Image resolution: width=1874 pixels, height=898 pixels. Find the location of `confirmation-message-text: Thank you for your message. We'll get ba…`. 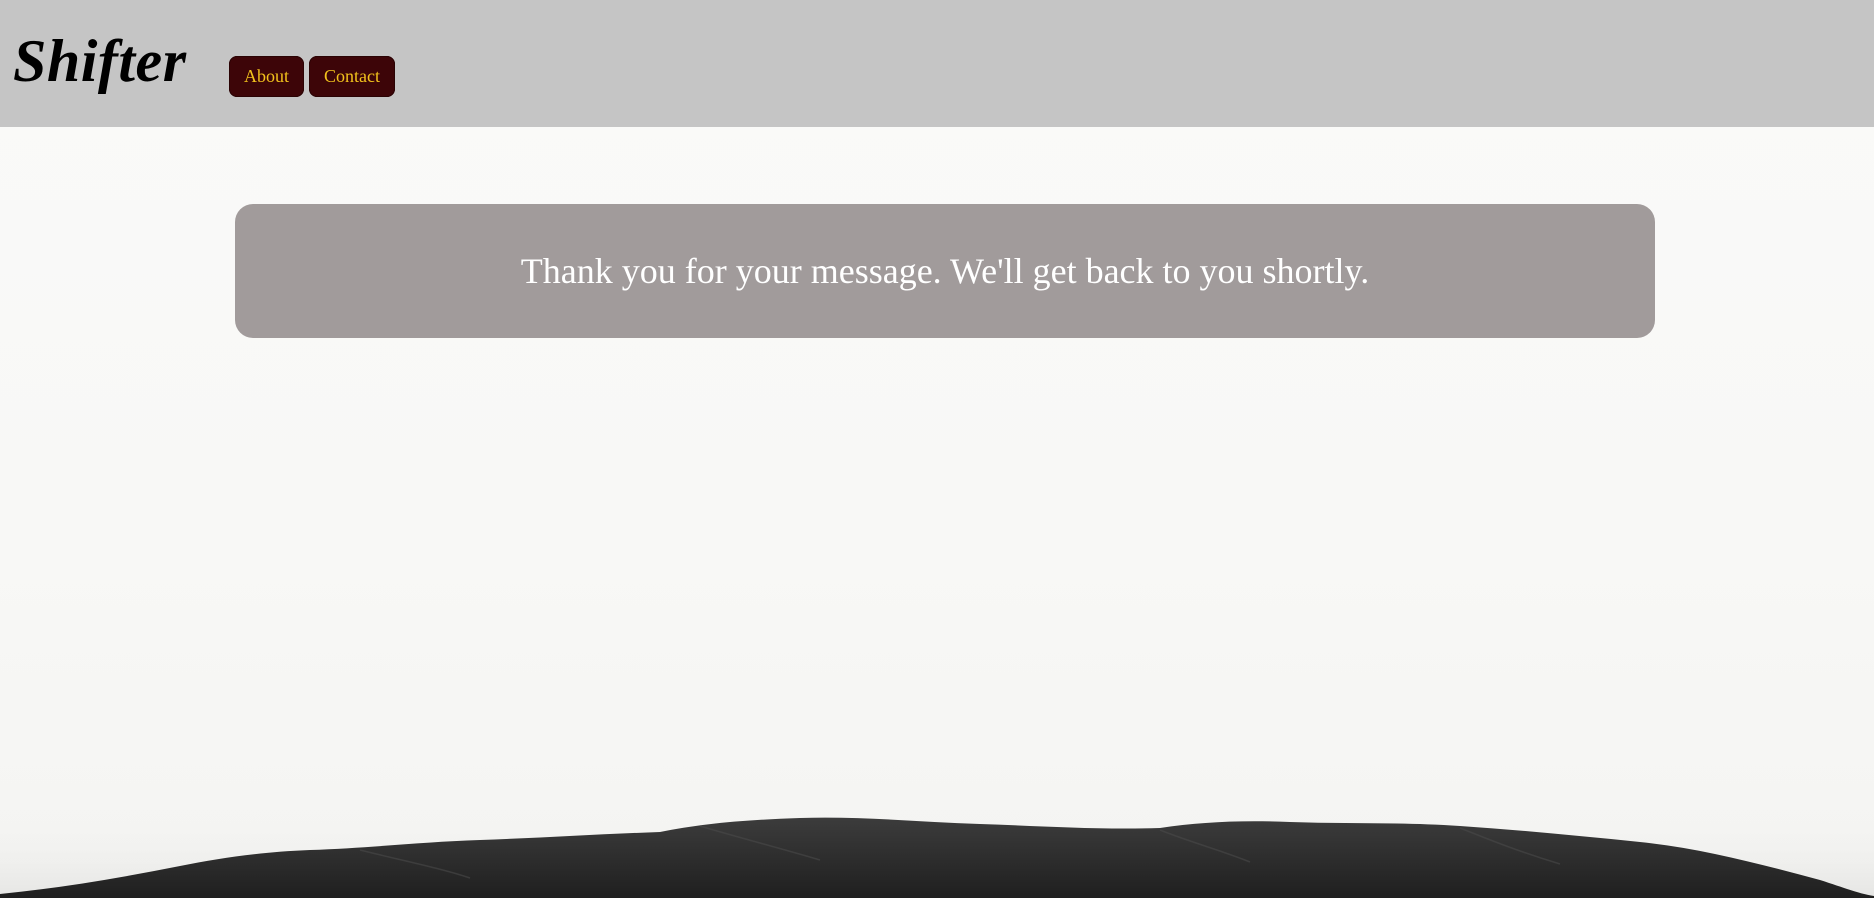

confirmation-message-text: Thank you for your message. We'll get ba… is located at coordinates (945, 271).